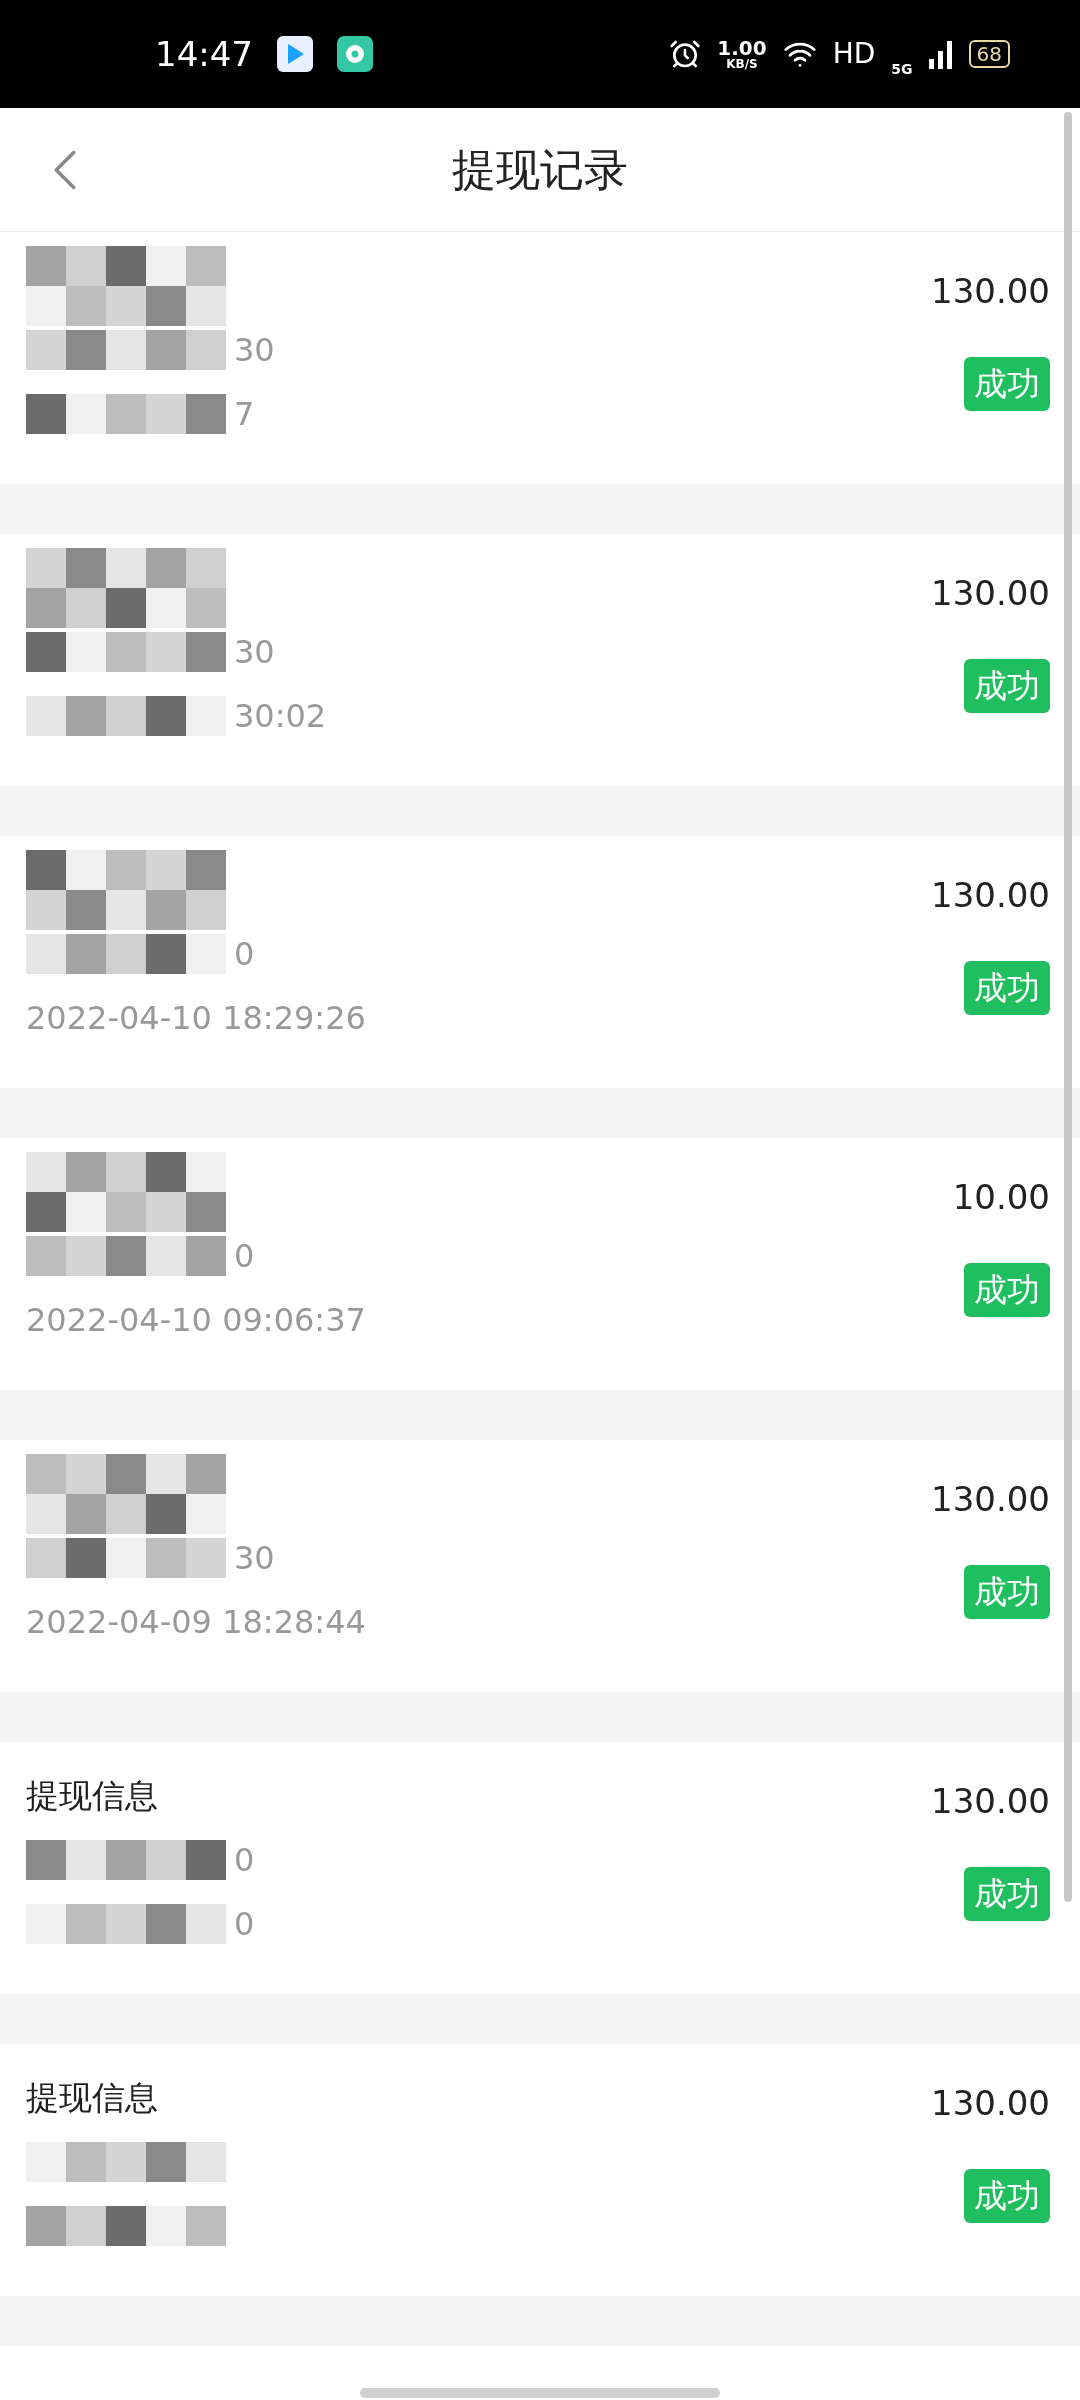  What do you see at coordinates (196, 1622) in the screenshot?
I see `record-time: 2022-04-09 18:28:44` at bounding box center [196, 1622].